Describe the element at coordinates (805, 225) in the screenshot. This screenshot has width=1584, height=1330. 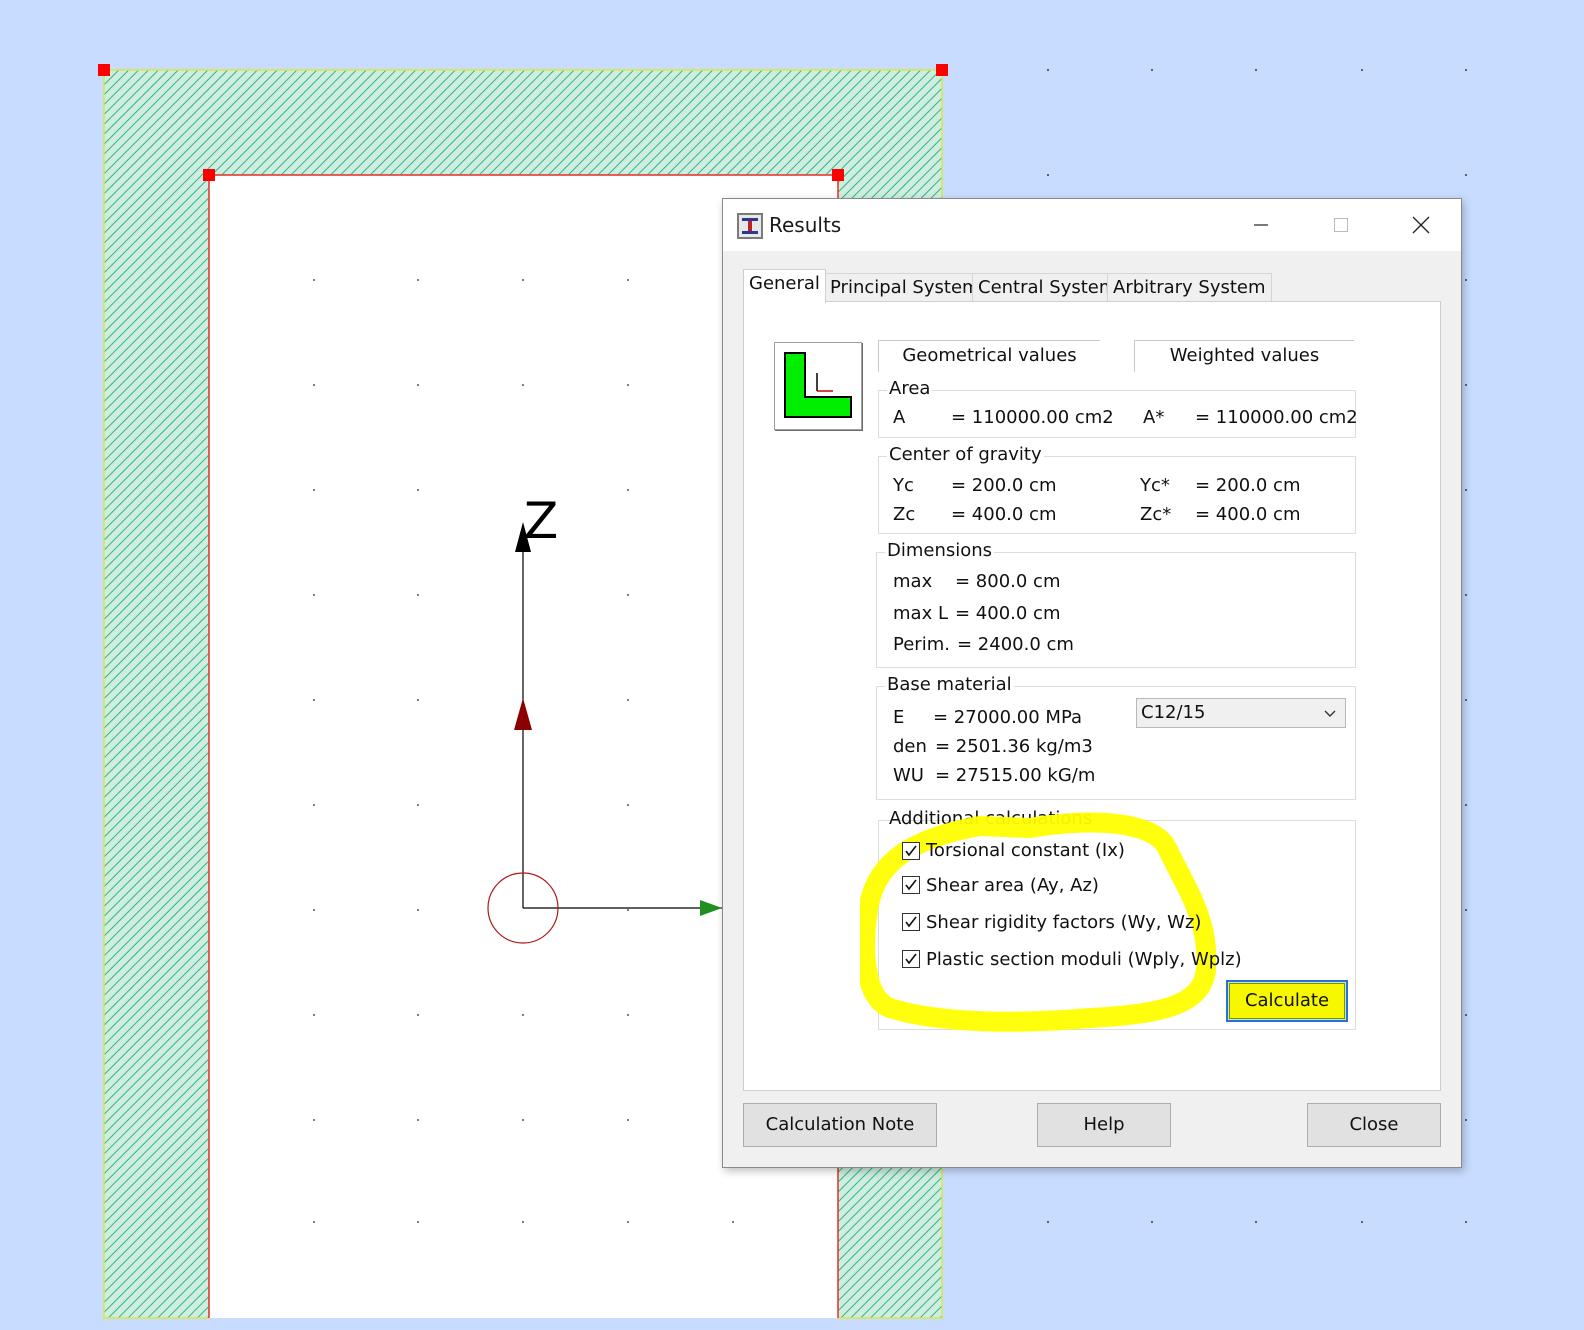
I see `dialog-title: Results` at that location.